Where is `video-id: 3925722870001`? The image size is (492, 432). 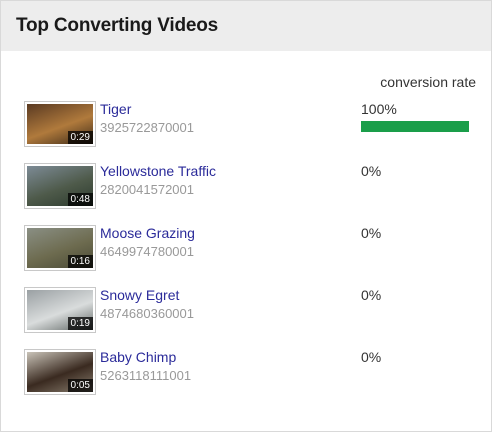
video-id: 3925722870001 is located at coordinates (147, 127).